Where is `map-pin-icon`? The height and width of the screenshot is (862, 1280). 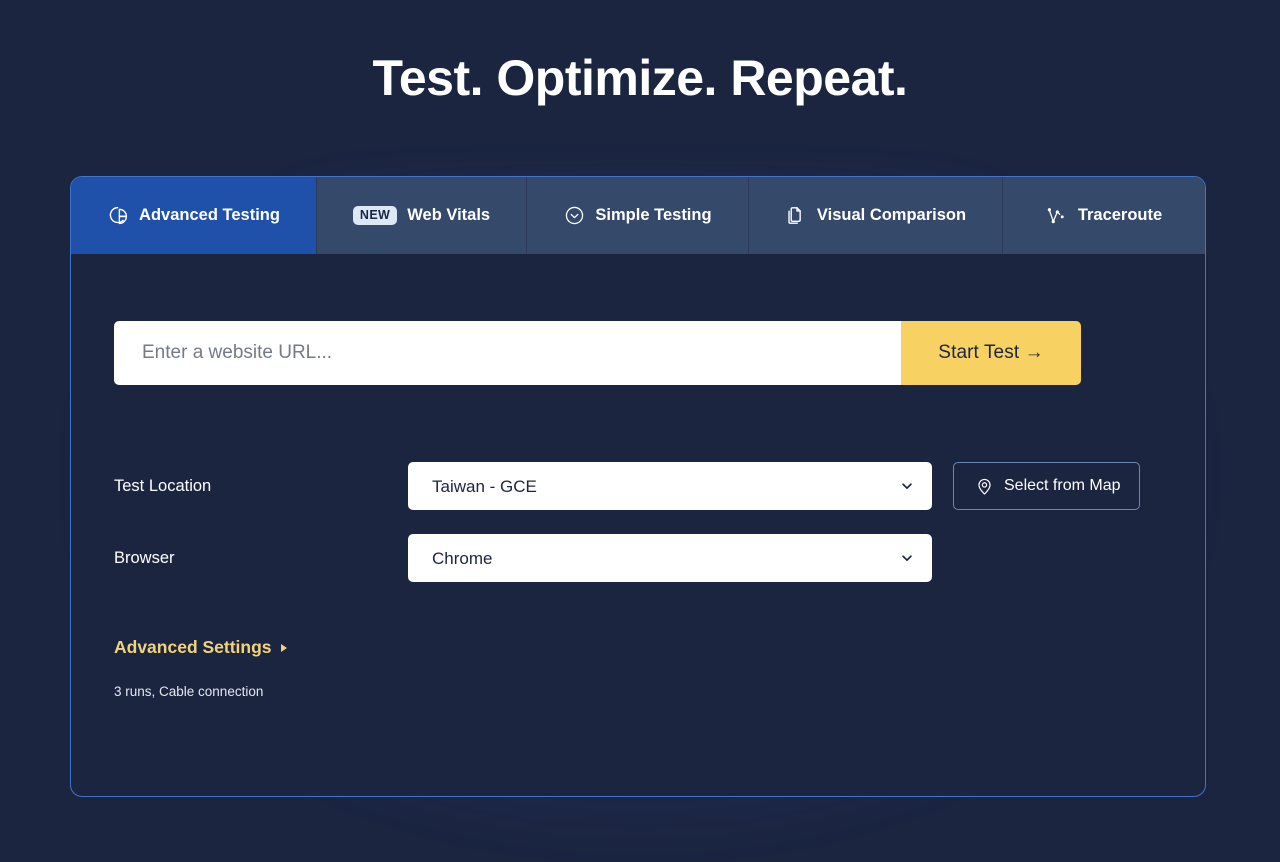
map-pin-icon is located at coordinates (984, 486).